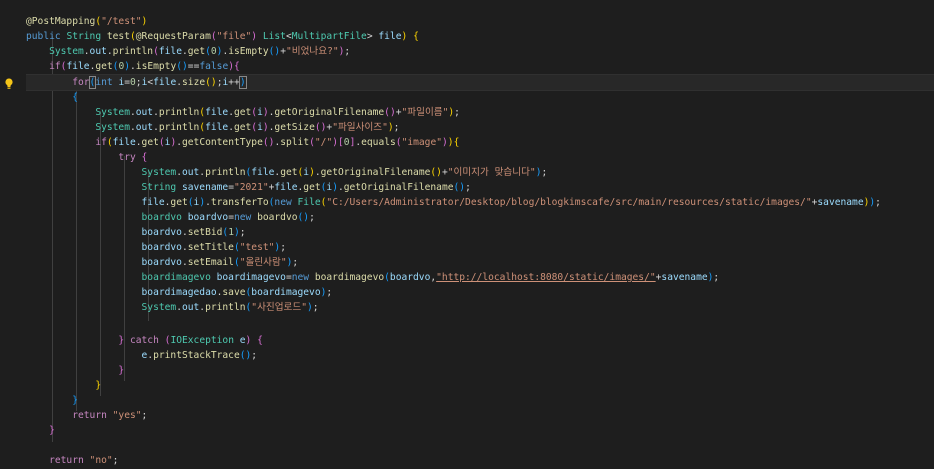  I want to click on code-line-25: }, so click(63, 385).